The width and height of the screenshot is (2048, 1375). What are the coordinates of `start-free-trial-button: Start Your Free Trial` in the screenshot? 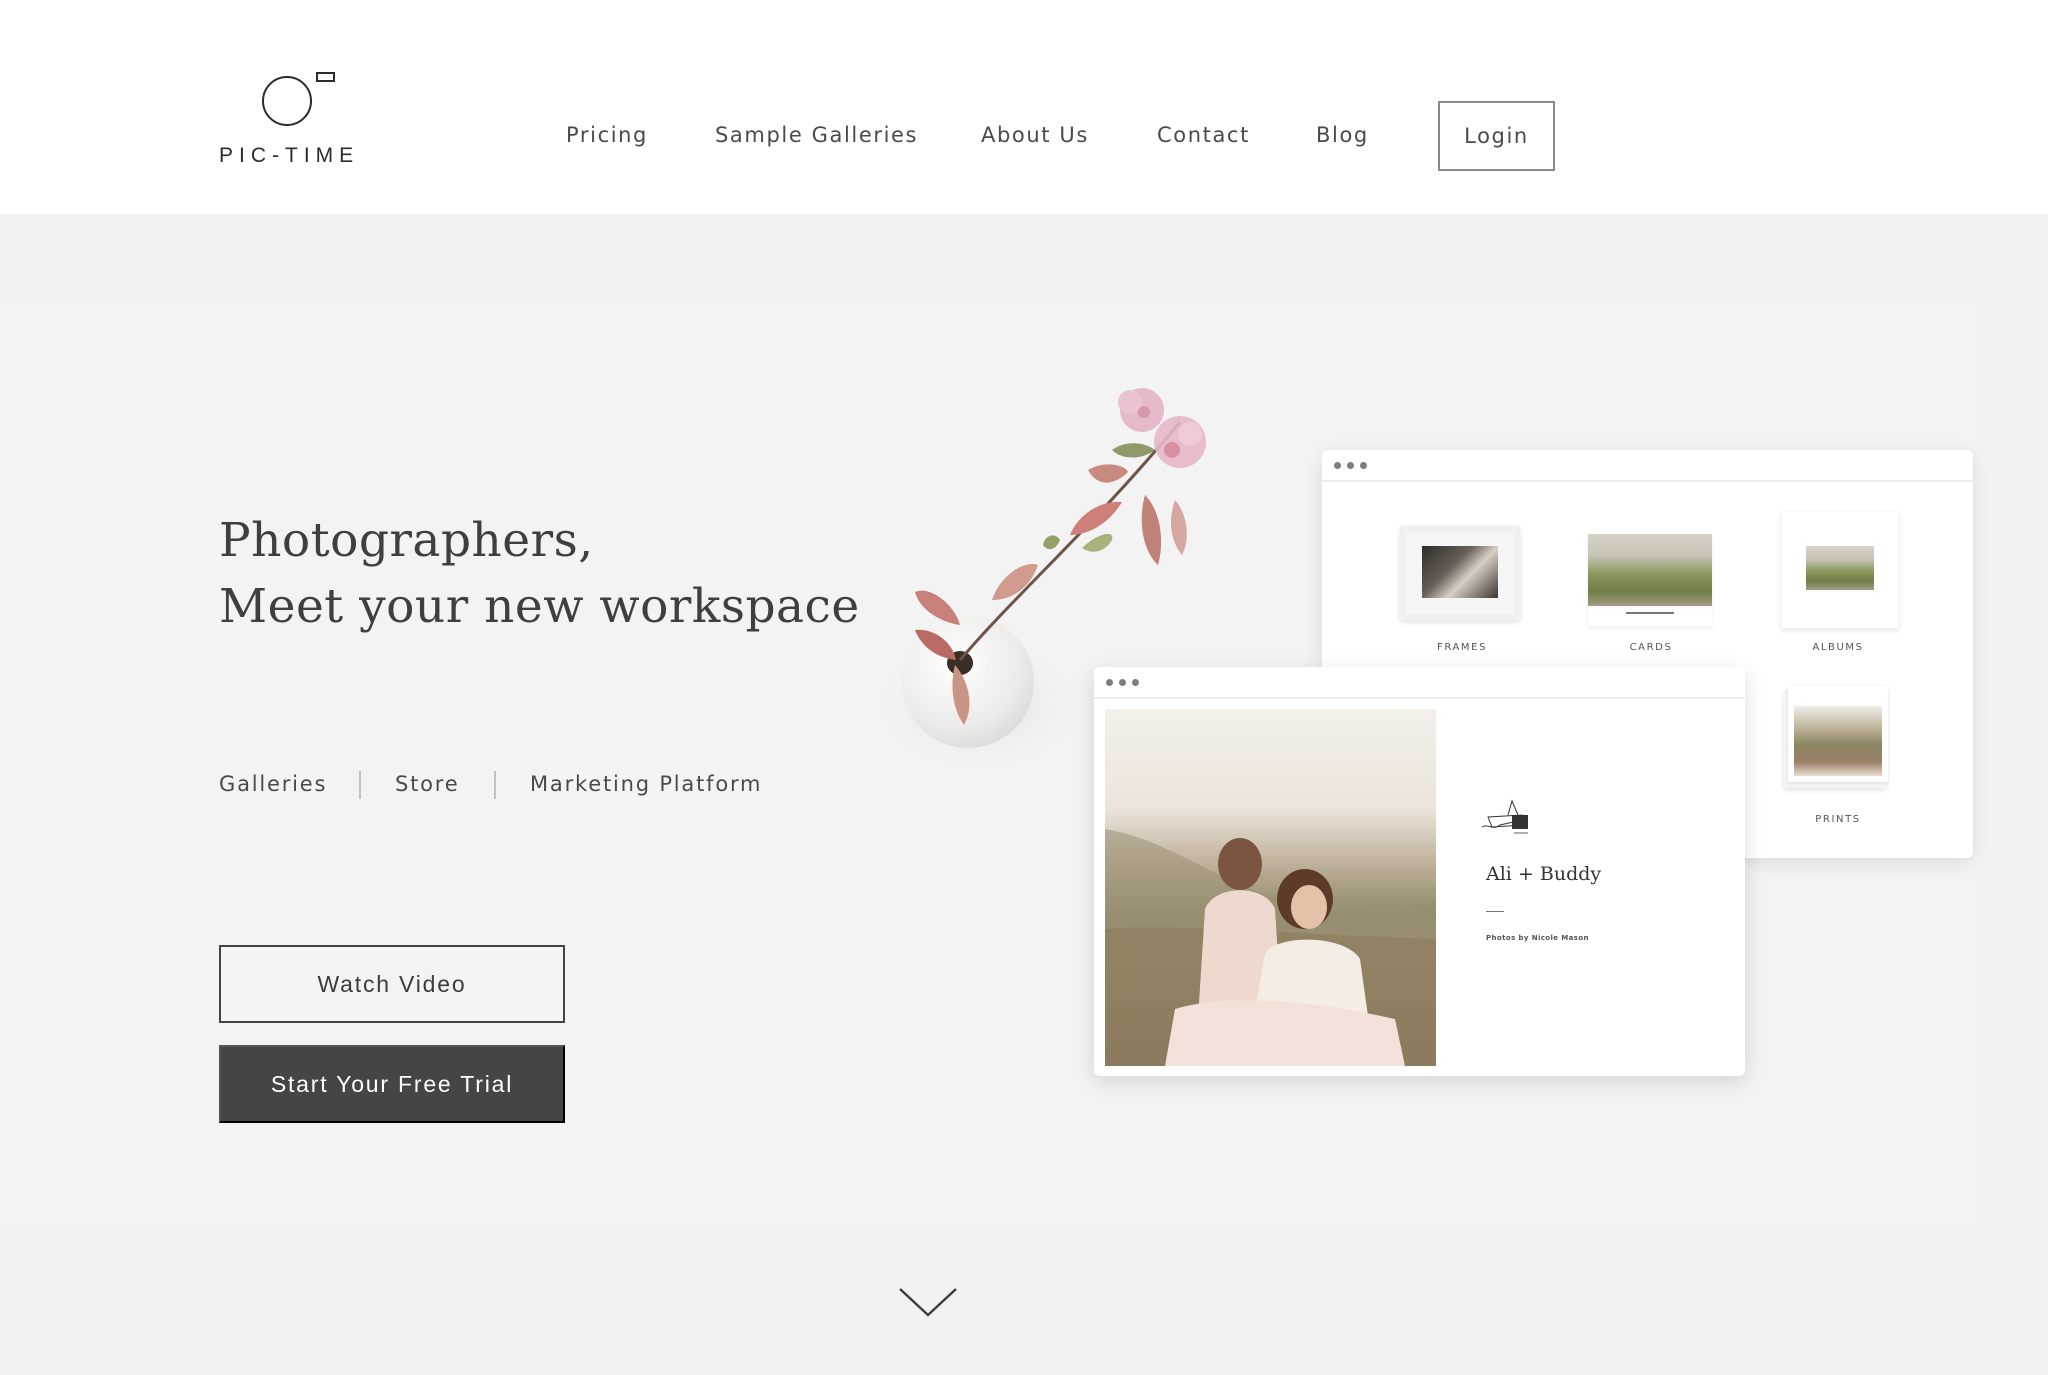 It's located at (392, 1084).